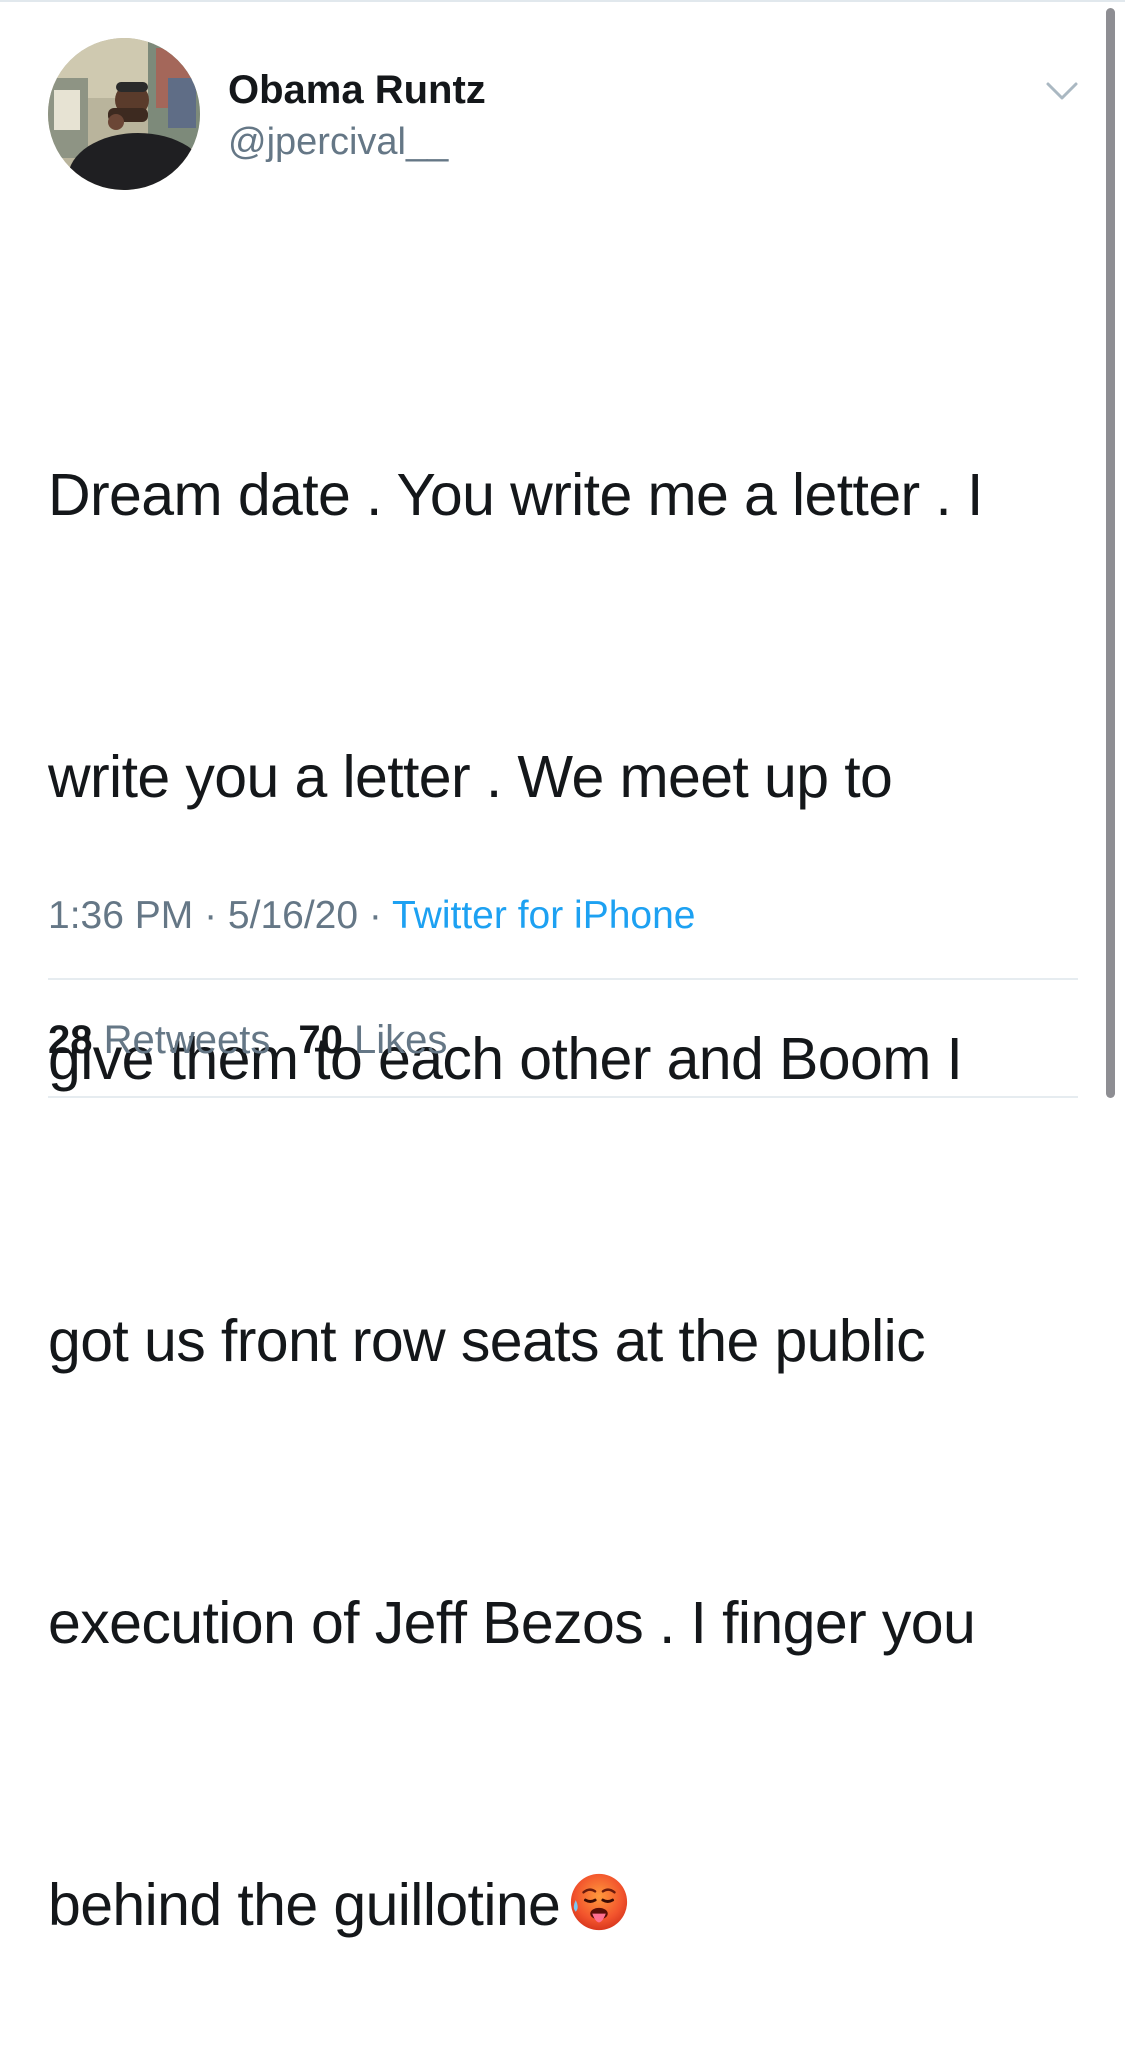 This screenshot has width=1125, height=2046. I want to click on hot-face-emoji-icon, so click(599, 1902).